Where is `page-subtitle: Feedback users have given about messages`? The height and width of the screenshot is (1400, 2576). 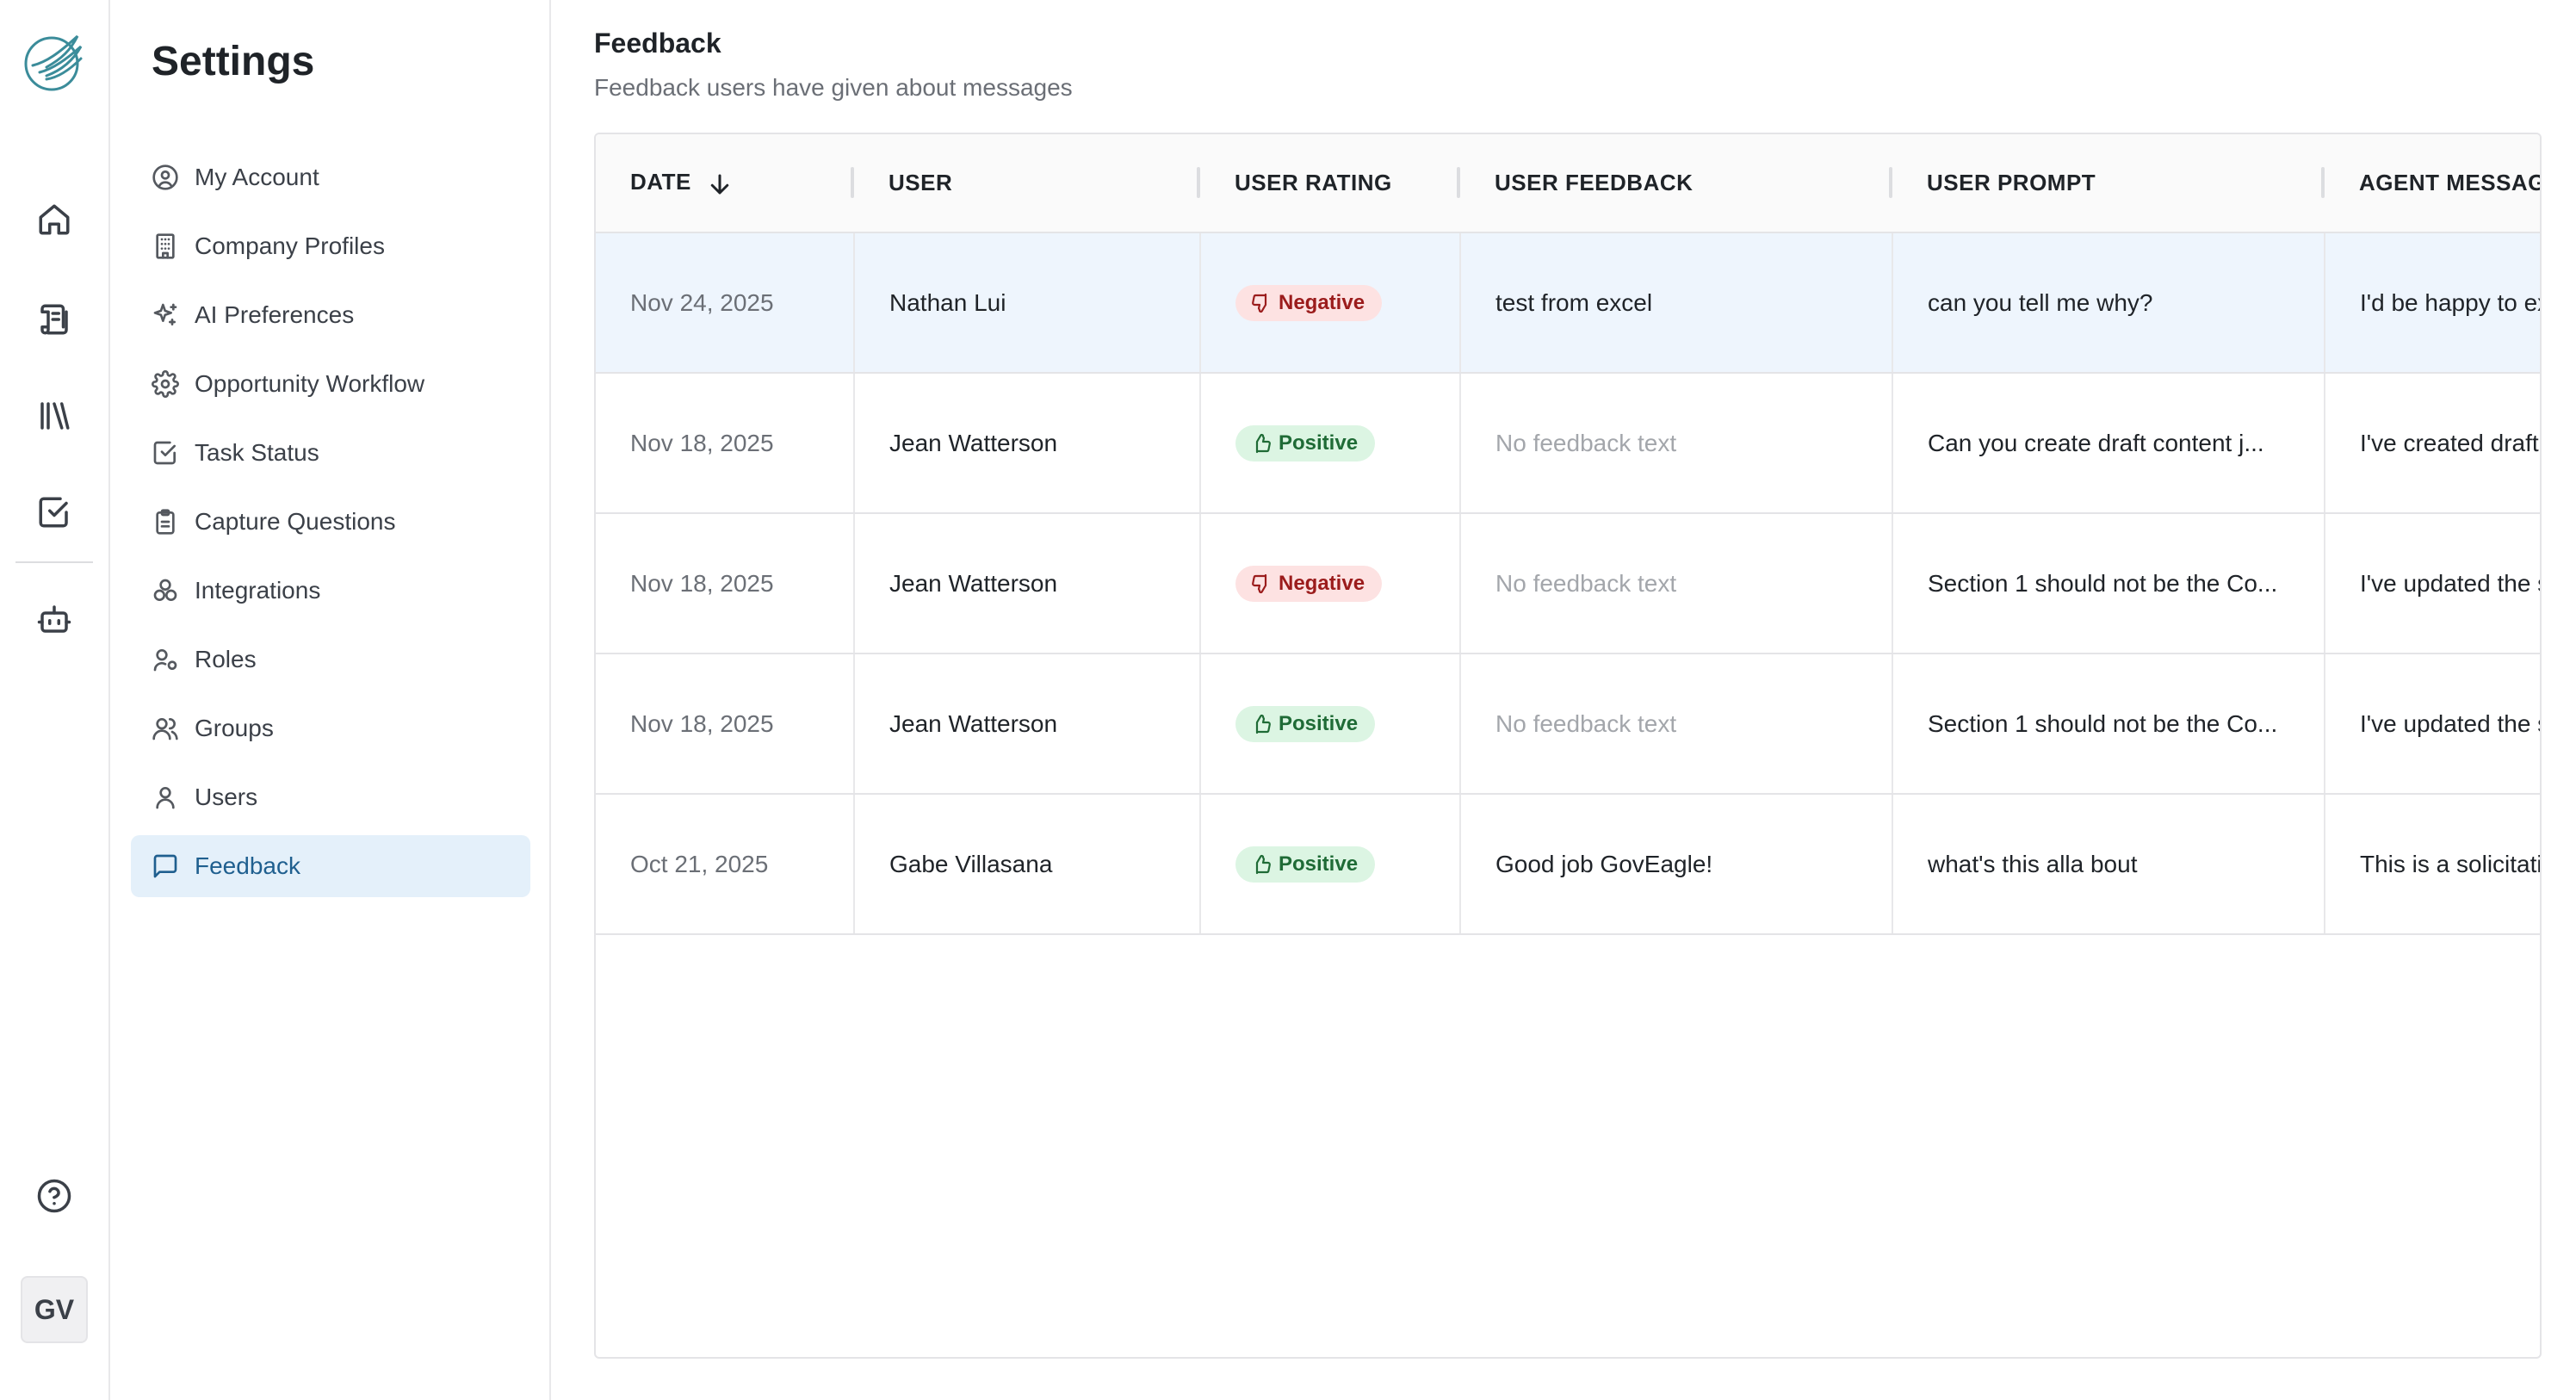
page-subtitle: Feedback users have given about messages is located at coordinates (834, 87).